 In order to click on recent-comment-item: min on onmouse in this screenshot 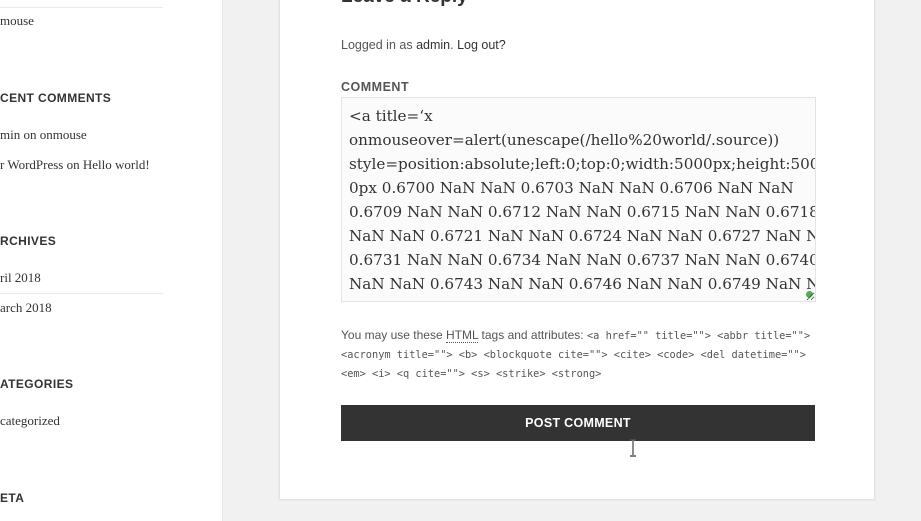, I will do `click(43, 135)`.